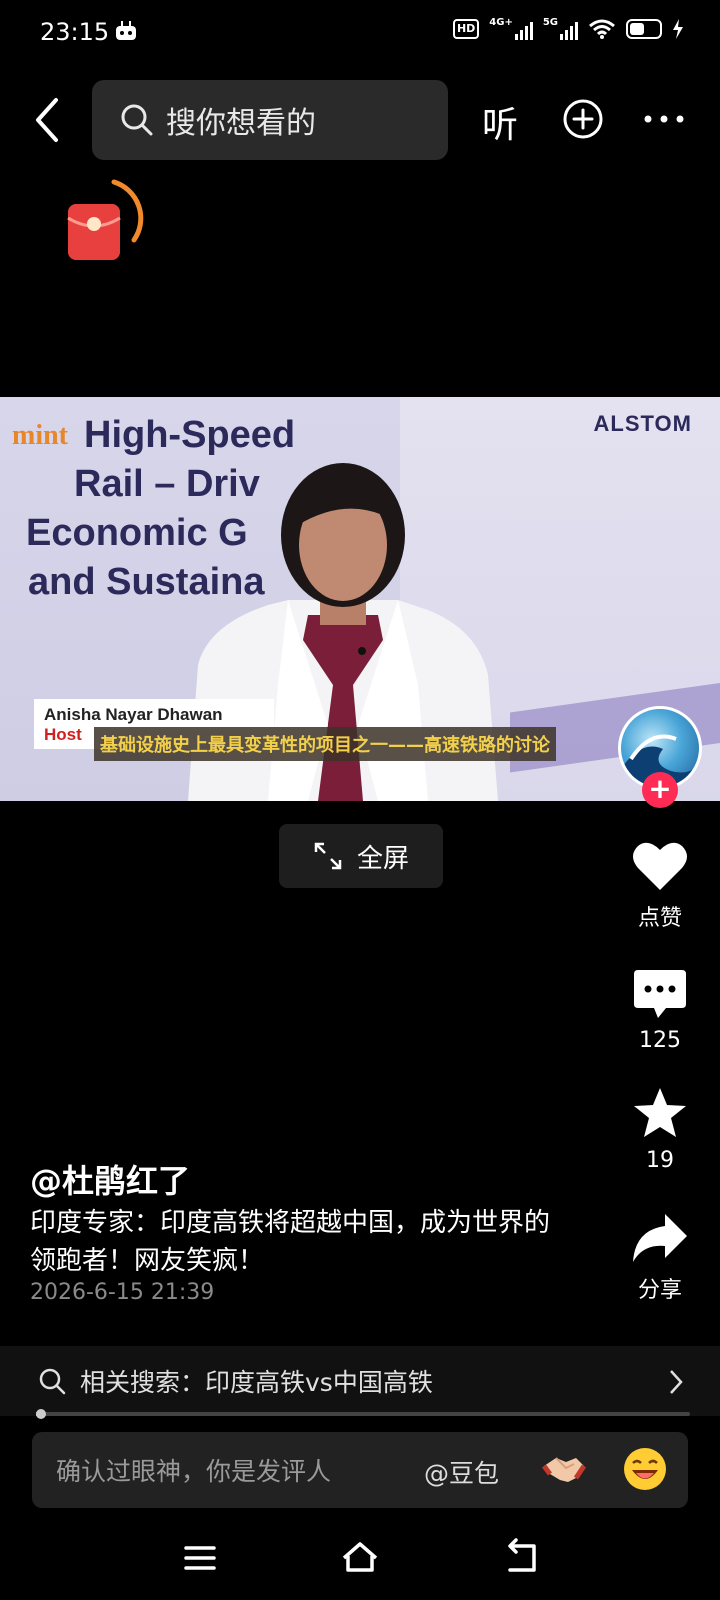  What do you see at coordinates (642, 423) in the screenshot?
I see `sponsor-logo: ALSTOM` at bounding box center [642, 423].